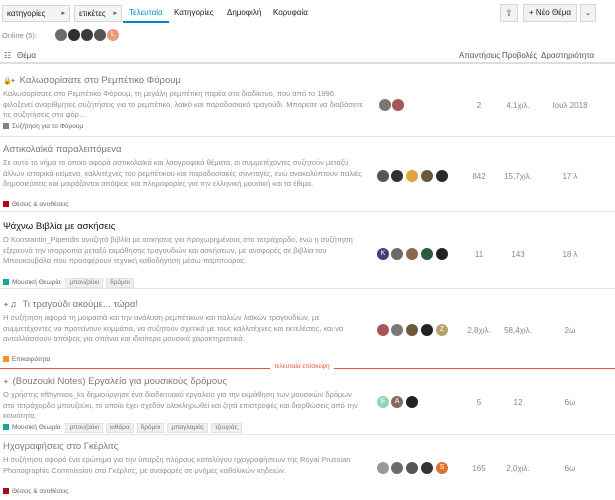 Image resolution: width=615 pixels, height=500 pixels. I want to click on category-link: Επικαιρότητα, so click(31, 359).